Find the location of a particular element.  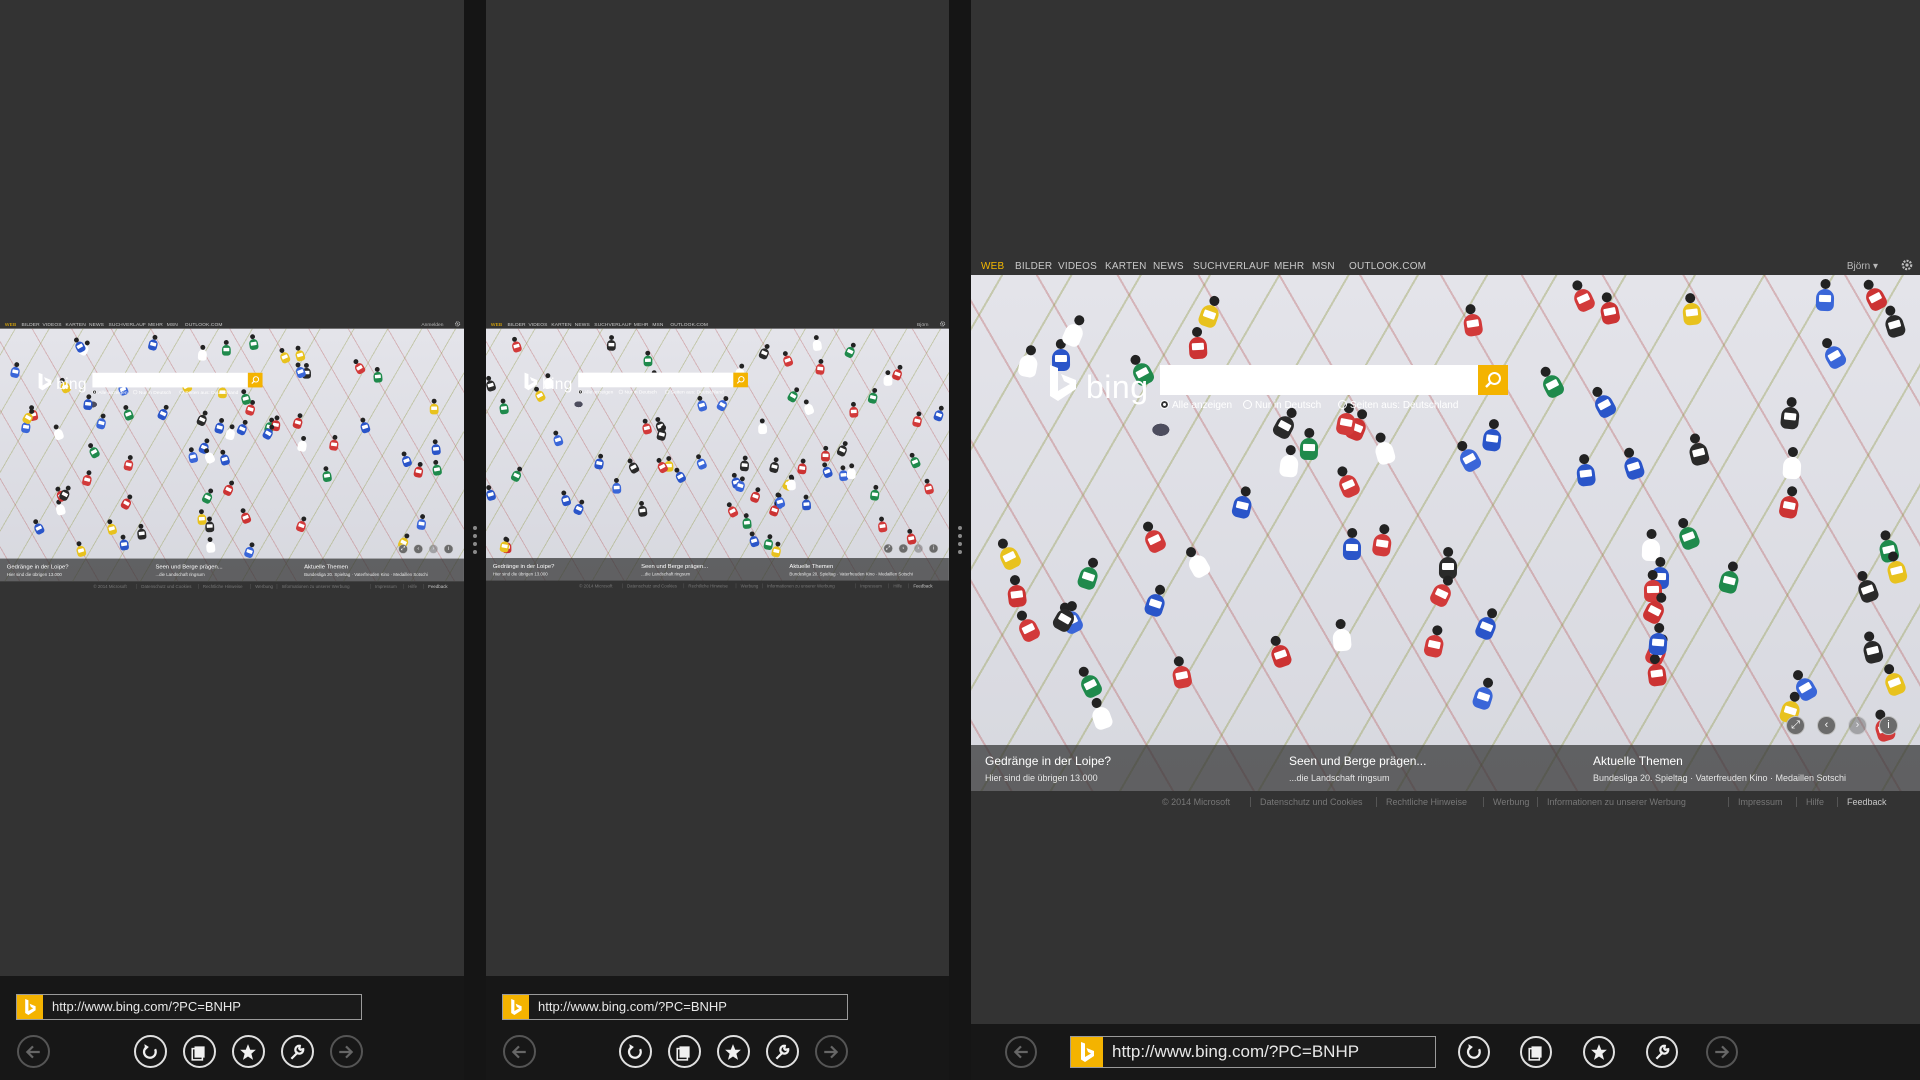

account-name: Björn is located at coordinates (922, 324).